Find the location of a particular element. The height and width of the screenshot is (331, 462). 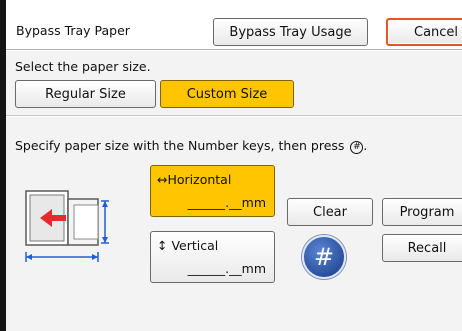

instruction-end: . is located at coordinates (365, 145).